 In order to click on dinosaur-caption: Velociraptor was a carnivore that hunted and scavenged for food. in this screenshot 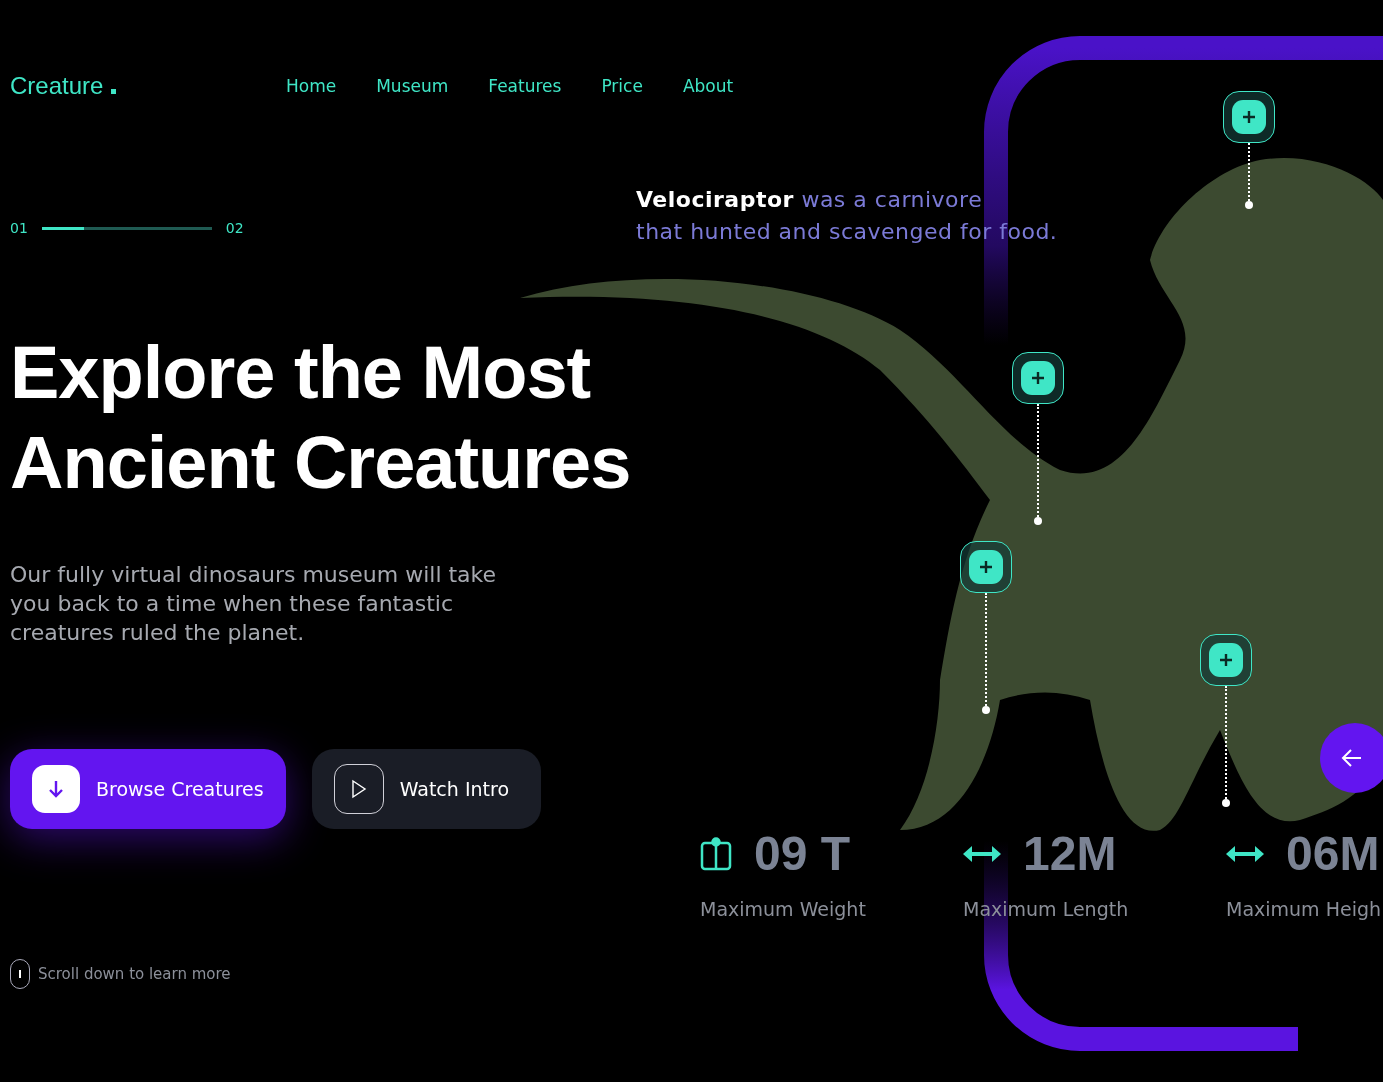, I will do `click(847, 216)`.